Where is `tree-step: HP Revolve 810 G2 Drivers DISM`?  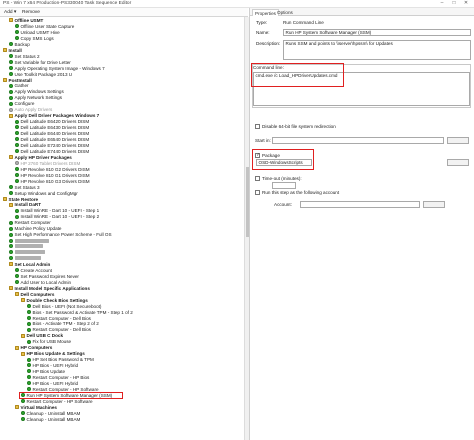 tree-step: HP Revolve 810 G2 Drivers DISM is located at coordinates (52, 170).